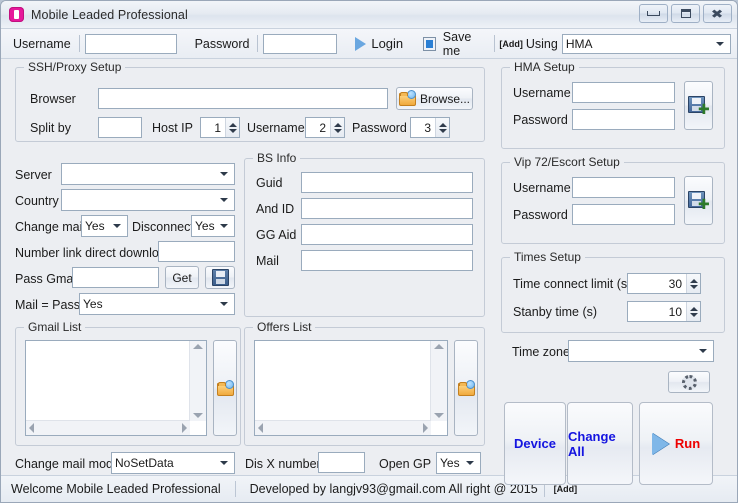 This screenshot has height=503, width=738. What do you see at coordinates (116, 489) in the screenshot?
I see `status-welcome-text: Welcome Mobile Leaded Professional` at bounding box center [116, 489].